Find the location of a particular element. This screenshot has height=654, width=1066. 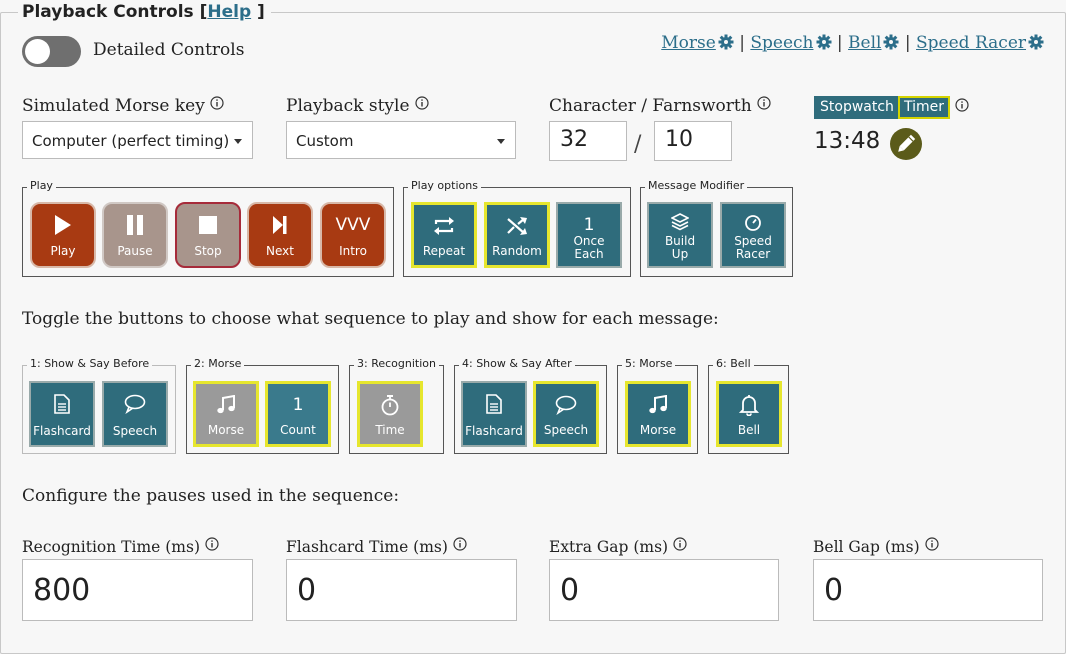

panel-title: Playback Controls [Help ] is located at coordinates (144, 12).